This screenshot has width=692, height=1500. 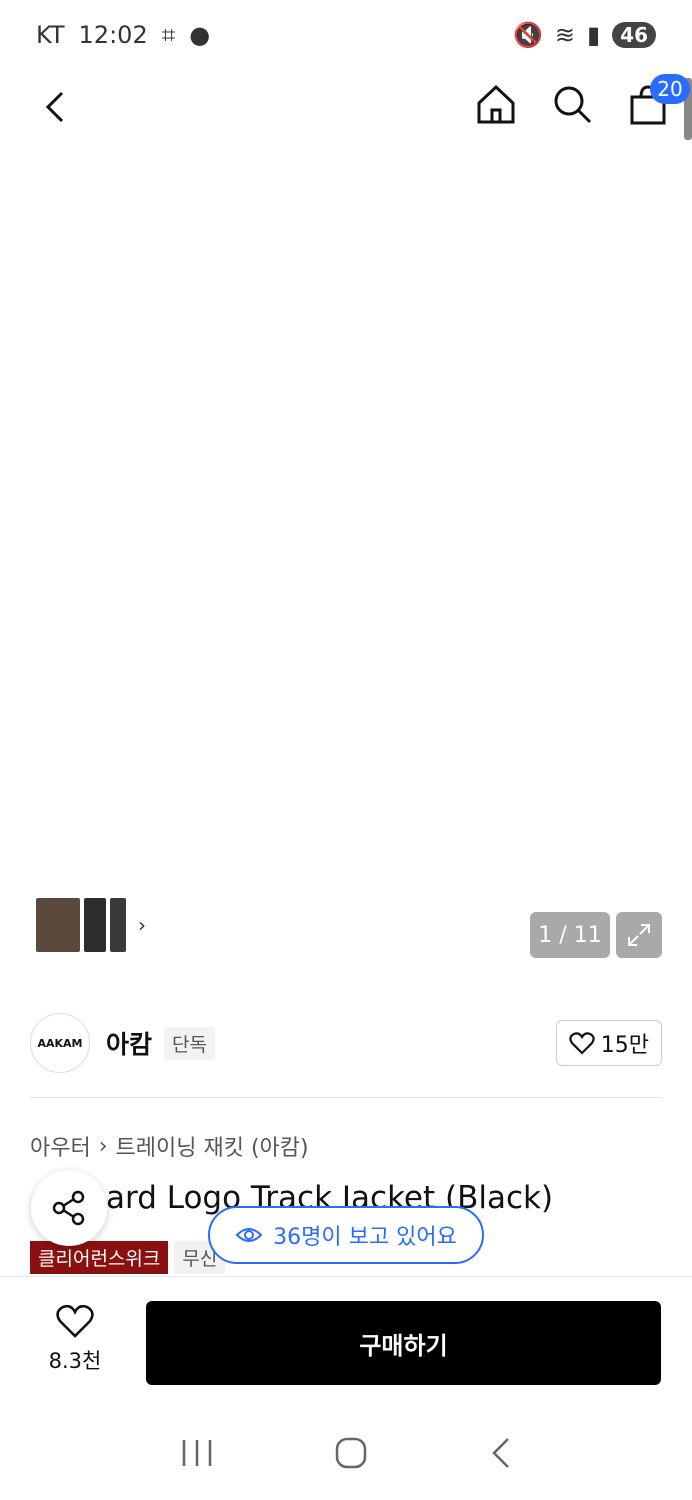 I want to click on back-nav-icon, so click(x=500, y=1453).